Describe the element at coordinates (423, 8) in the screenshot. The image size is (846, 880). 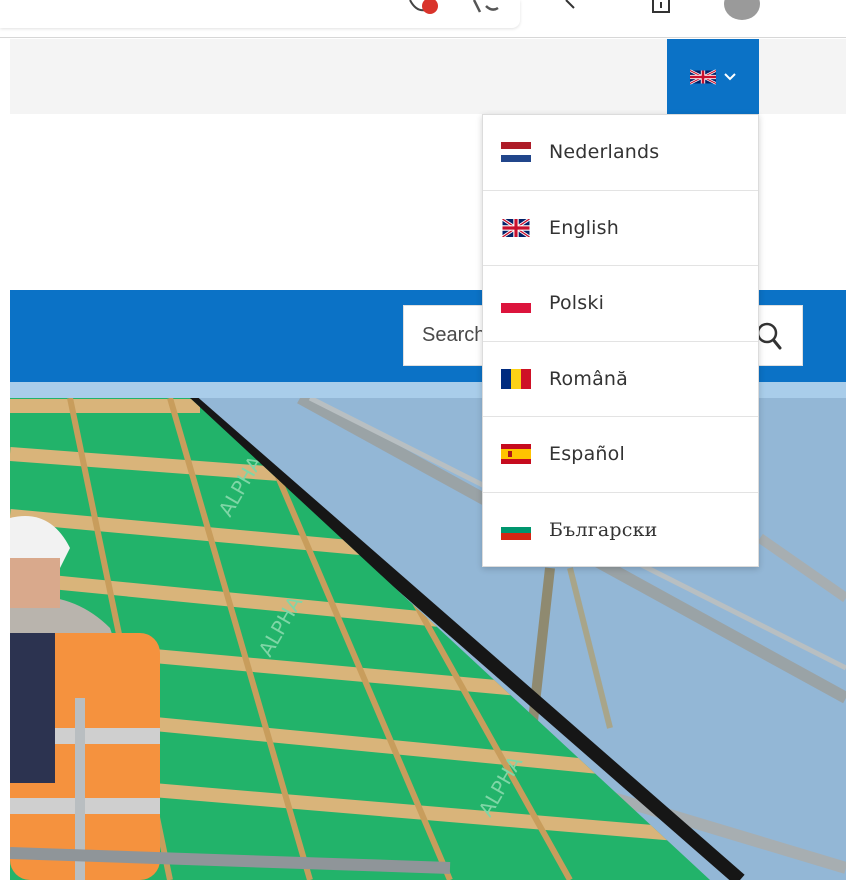
I see `blocked-notification-icon` at that location.